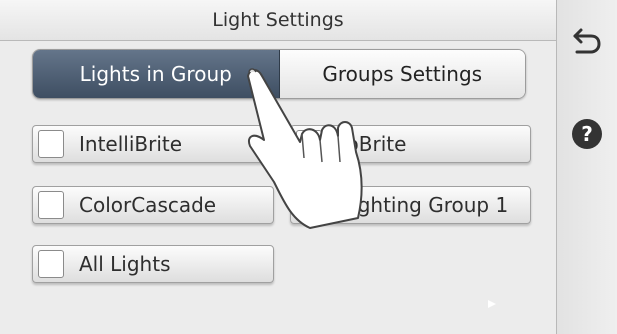 The width and height of the screenshot is (617, 334). I want to click on light-item-label: All Lights, so click(125, 264).